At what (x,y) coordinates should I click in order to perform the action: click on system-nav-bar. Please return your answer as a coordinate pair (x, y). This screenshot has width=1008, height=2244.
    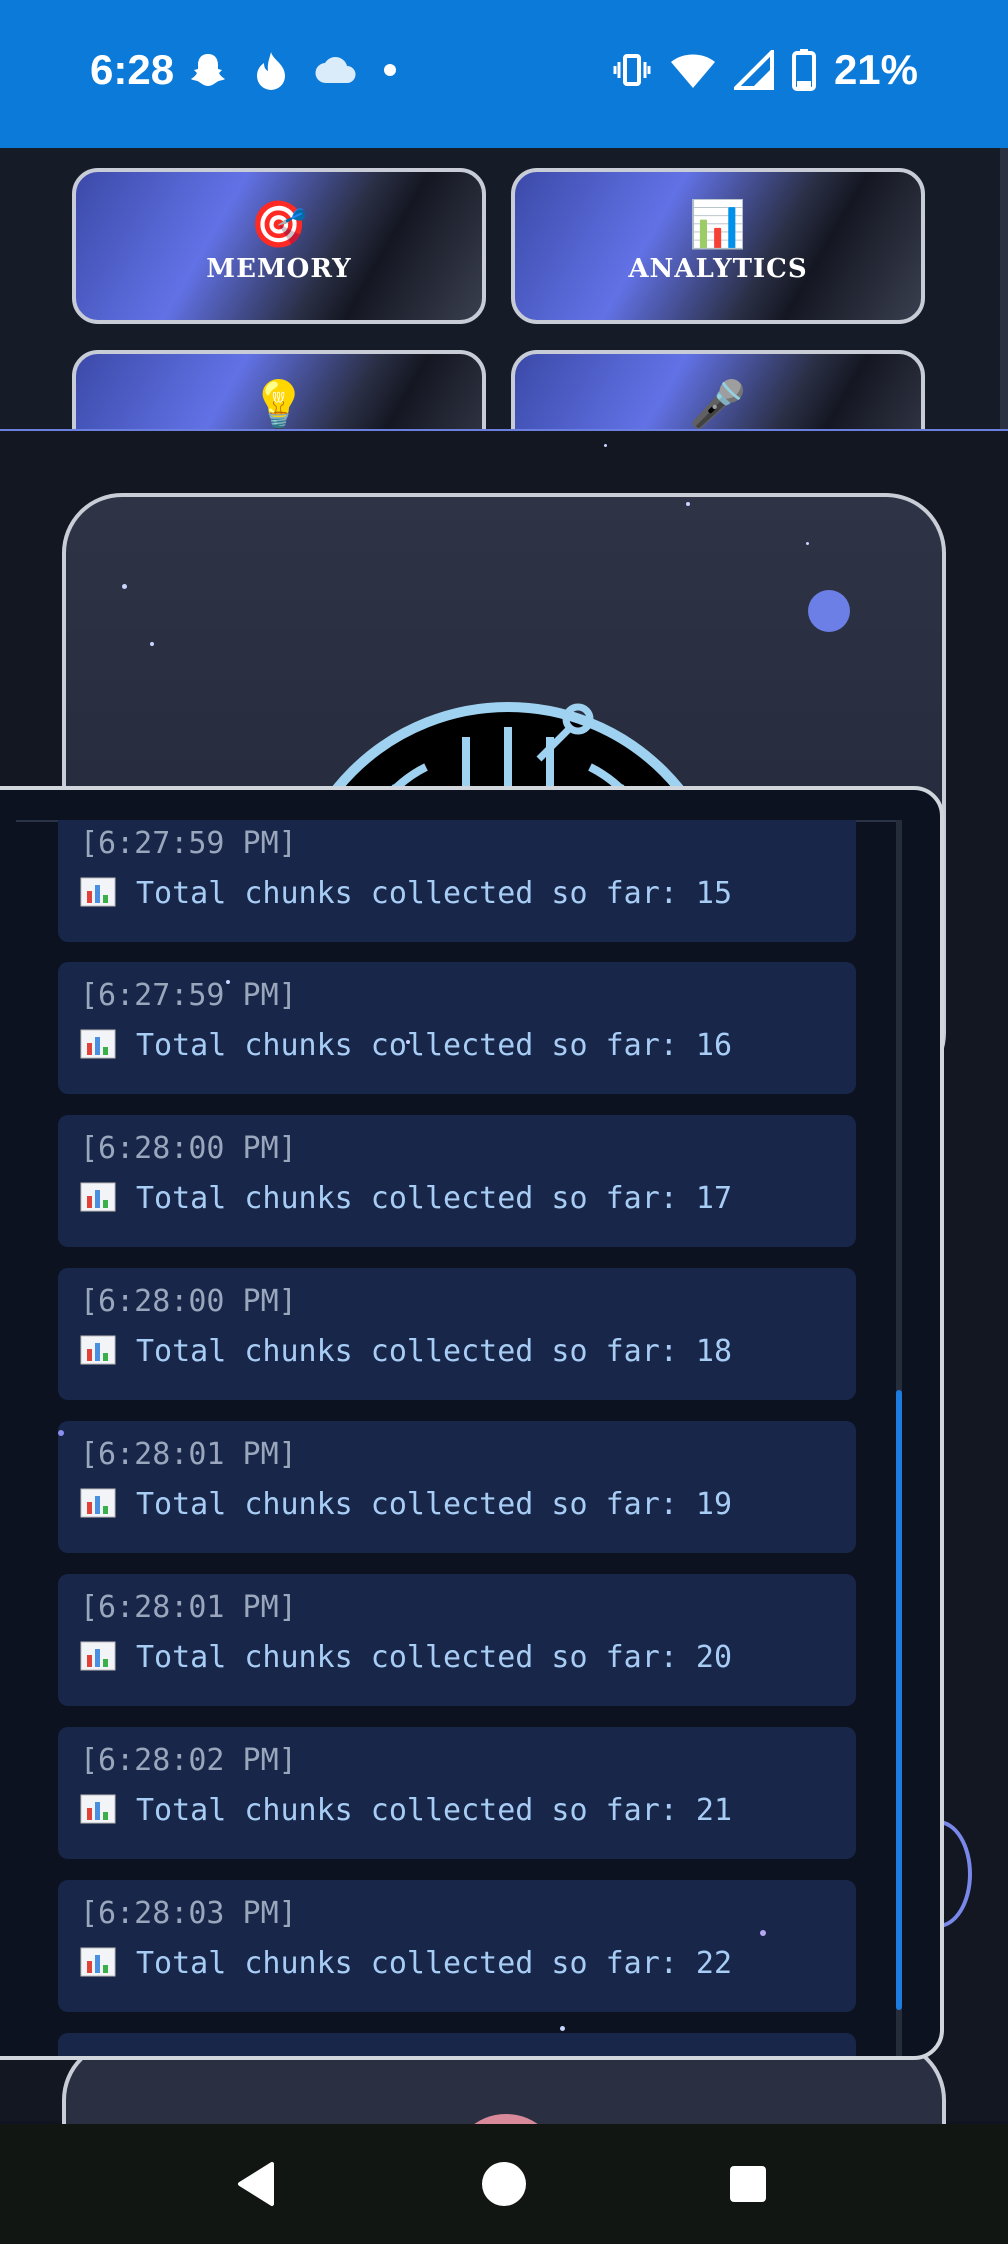
    Looking at the image, I should click on (504, 2184).